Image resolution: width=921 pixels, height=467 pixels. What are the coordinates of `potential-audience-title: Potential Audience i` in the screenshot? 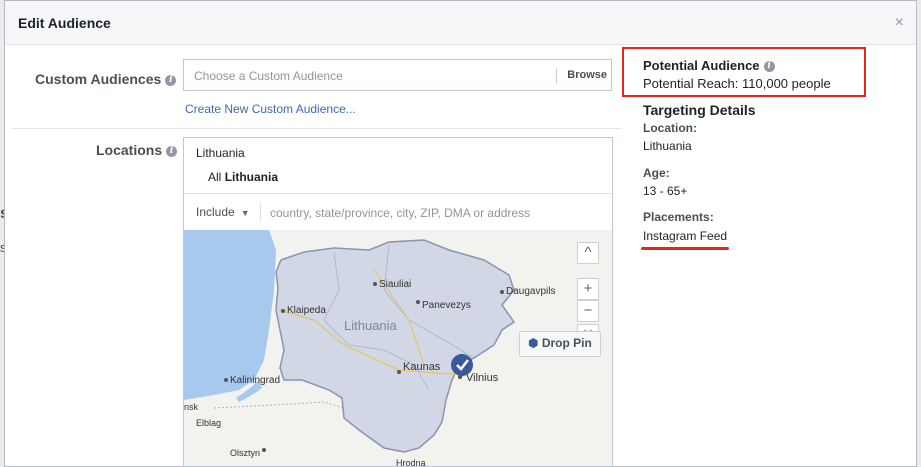 It's located at (709, 65).